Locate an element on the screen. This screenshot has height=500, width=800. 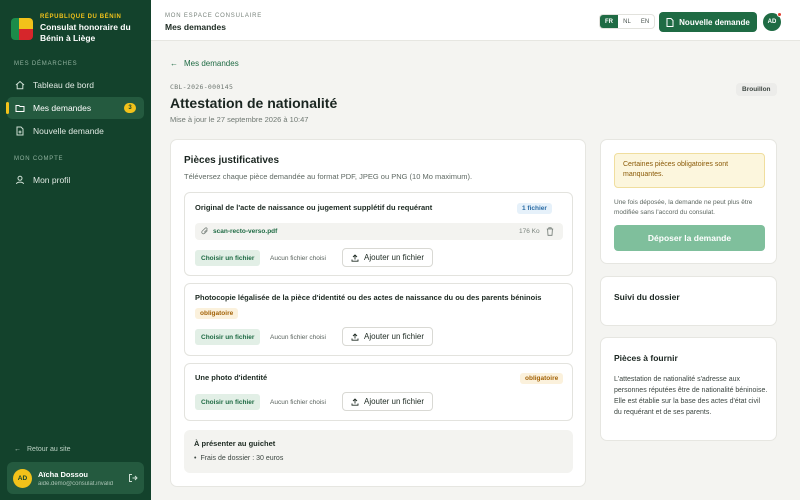
counter-item-fee: Frais de dossier : 30 euros is located at coordinates (238, 458).